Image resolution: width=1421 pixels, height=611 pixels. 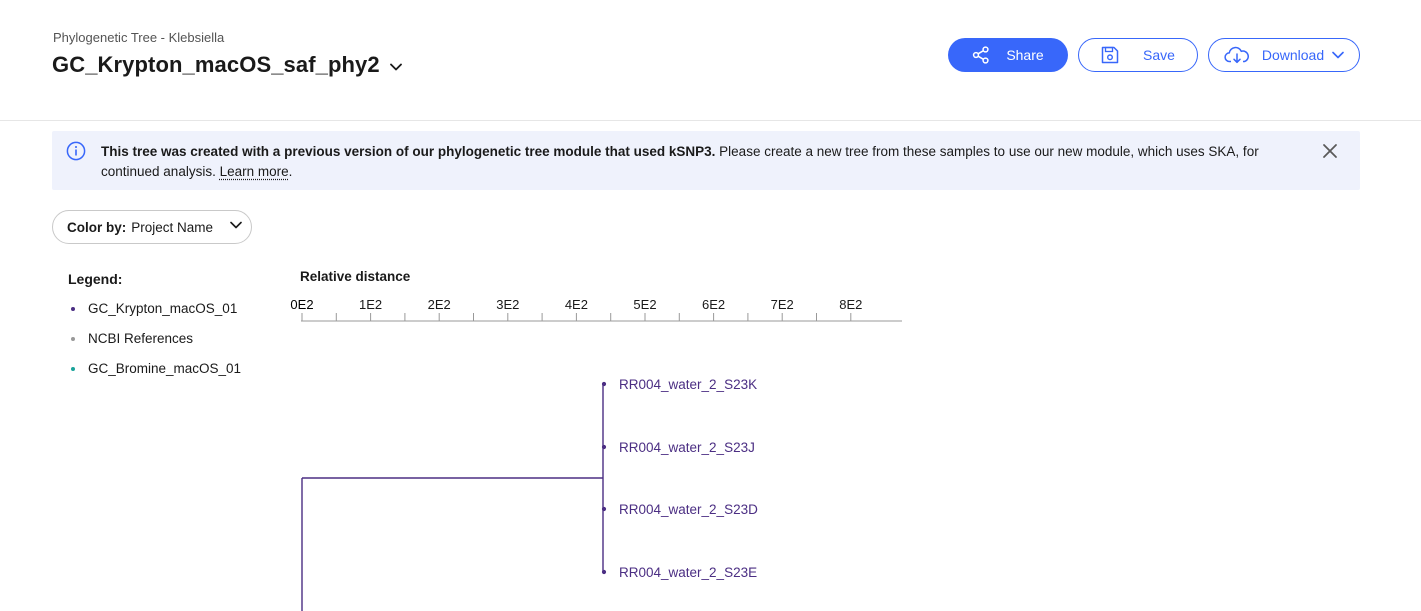 What do you see at coordinates (301, 304) in the screenshot?
I see `axis-tick-label: 0E2` at bounding box center [301, 304].